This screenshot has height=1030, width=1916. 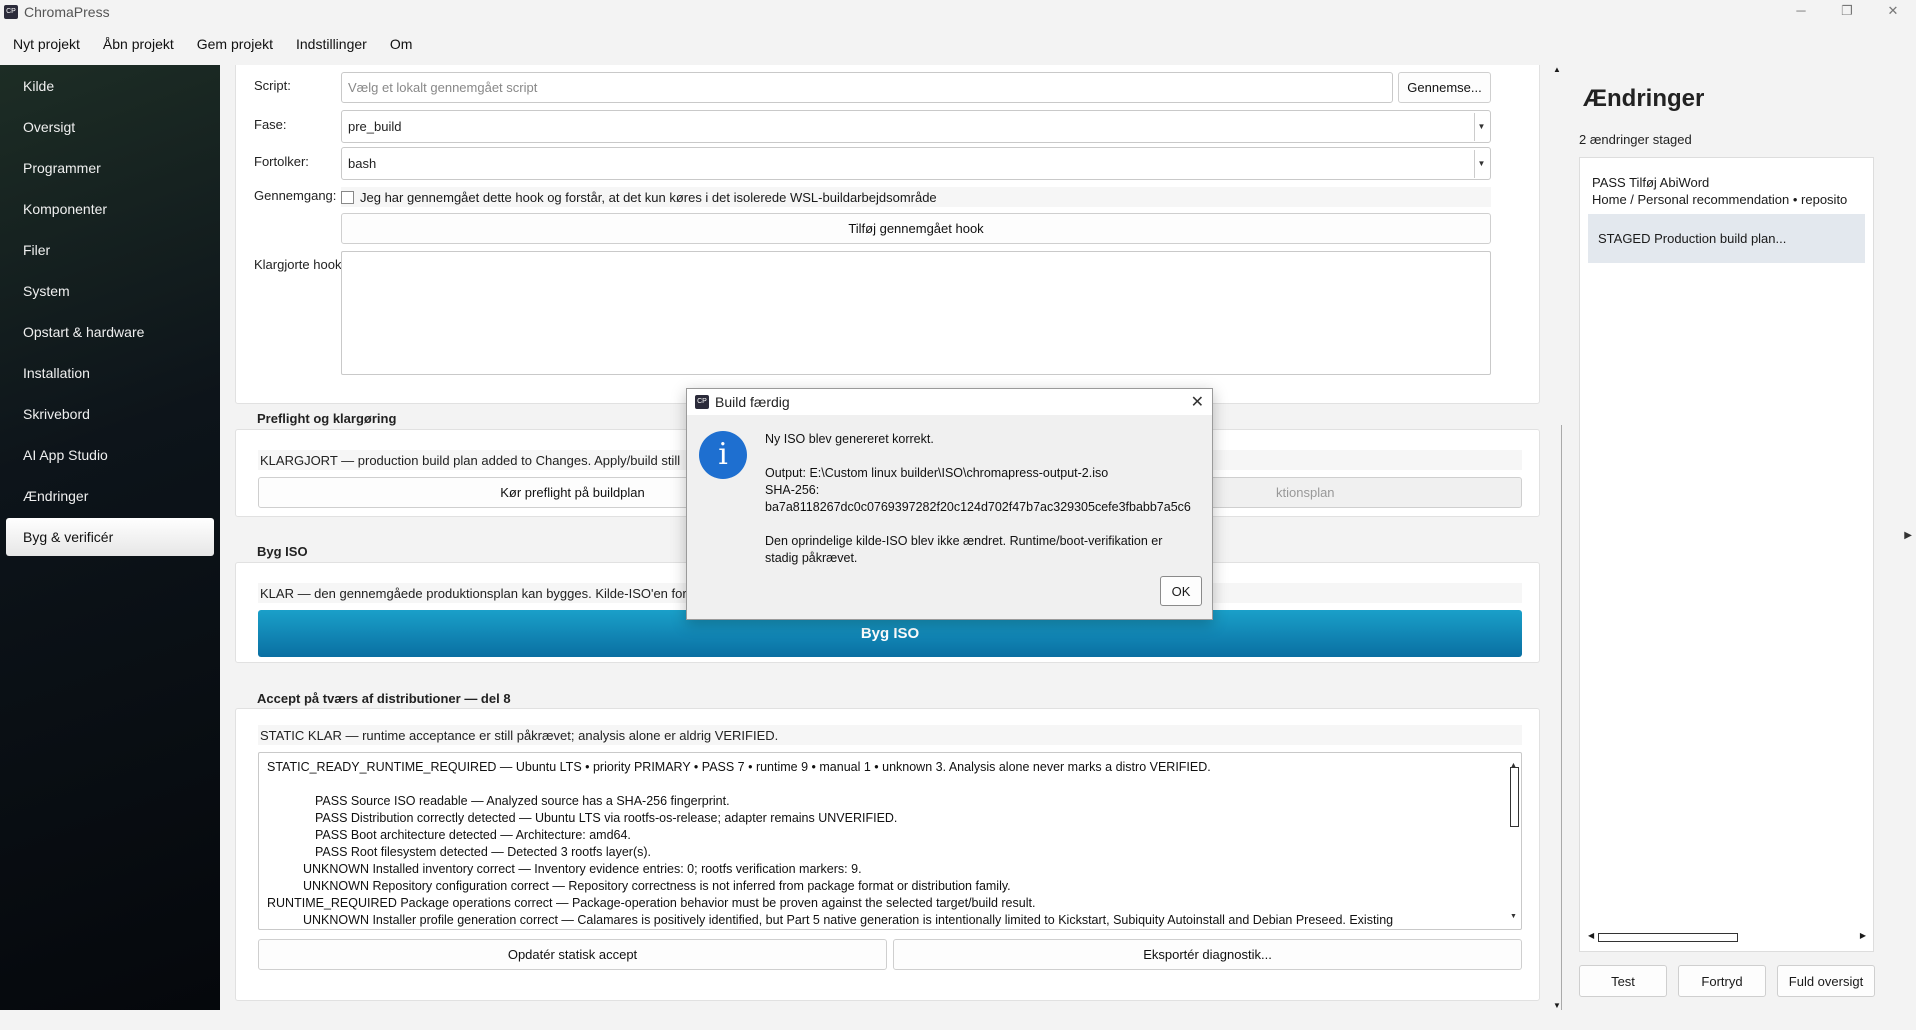 I want to click on undo-button: Fortryd, so click(x=1722, y=981).